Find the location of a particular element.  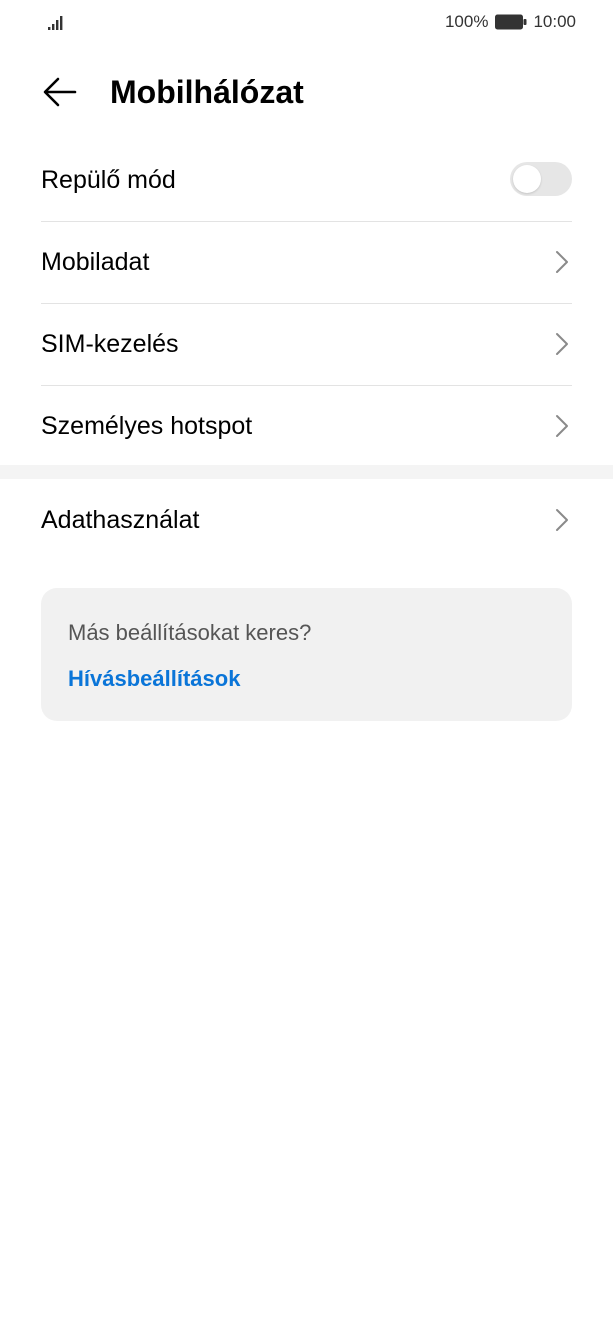

status-right: 100% 10:00 is located at coordinates (510, 22).